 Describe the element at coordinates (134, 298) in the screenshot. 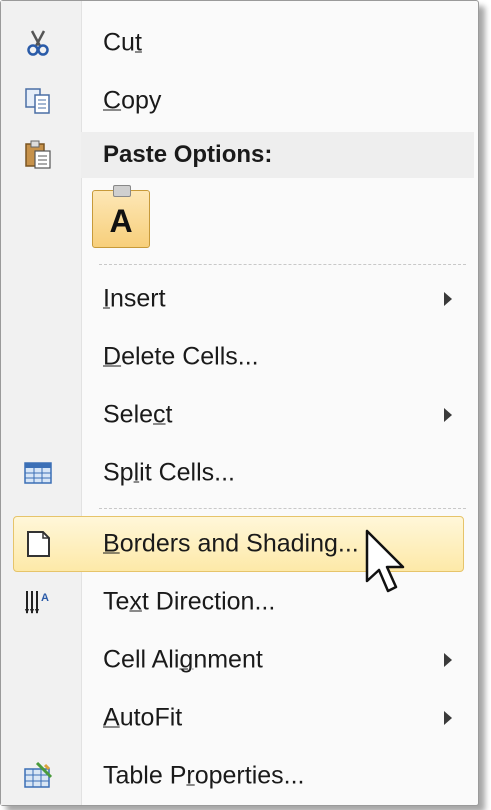

I see `menu-item-label: Insert` at that location.